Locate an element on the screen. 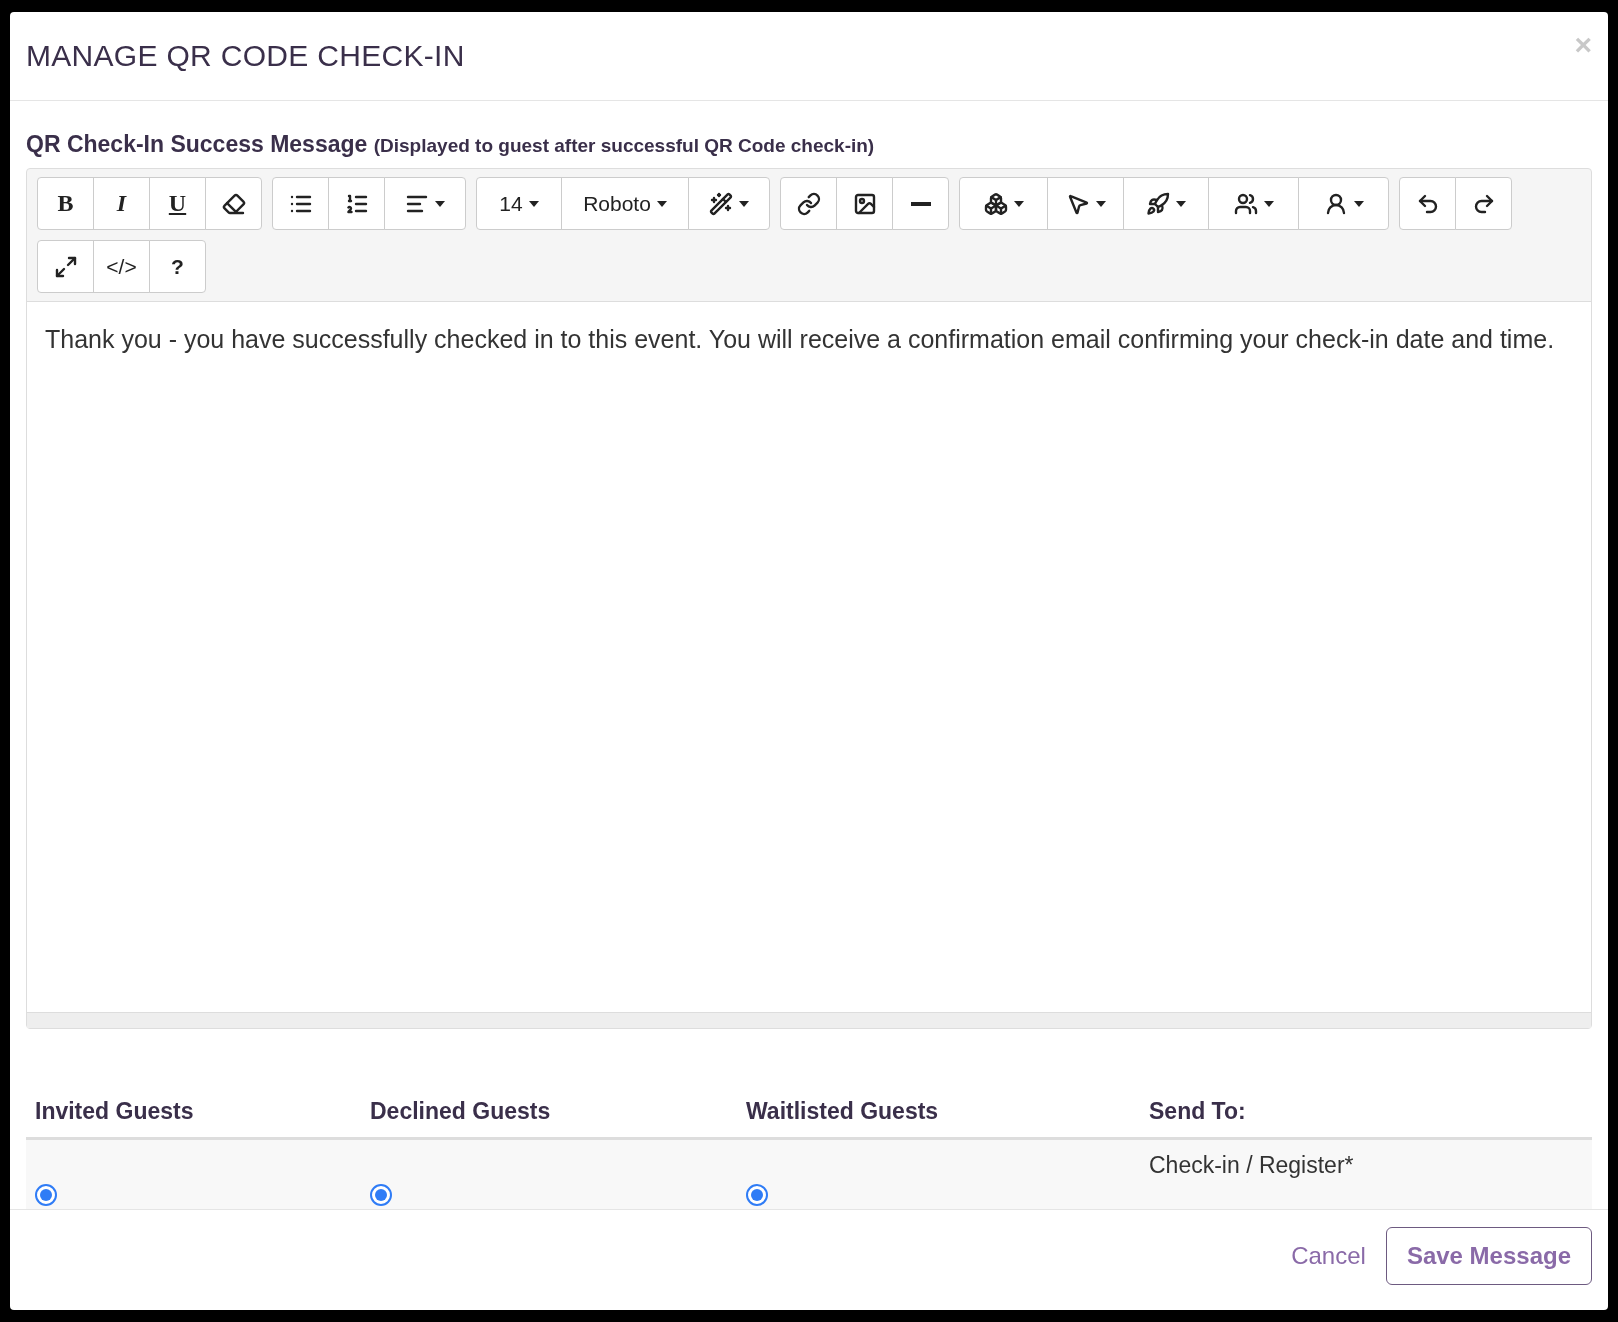 Image resolution: width=1618 pixels, height=1322 pixels. image-button is located at coordinates (864, 203).